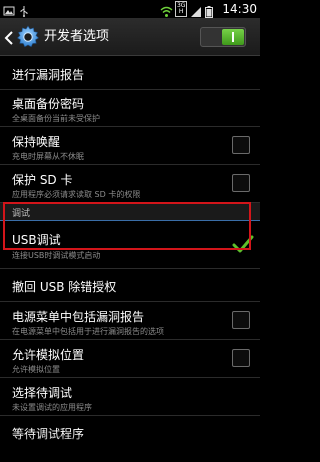 This screenshot has width=320, height=462. What do you see at coordinates (36, 142) in the screenshot?
I see `list-item-title: 保持唤醒` at bounding box center [36, 142].